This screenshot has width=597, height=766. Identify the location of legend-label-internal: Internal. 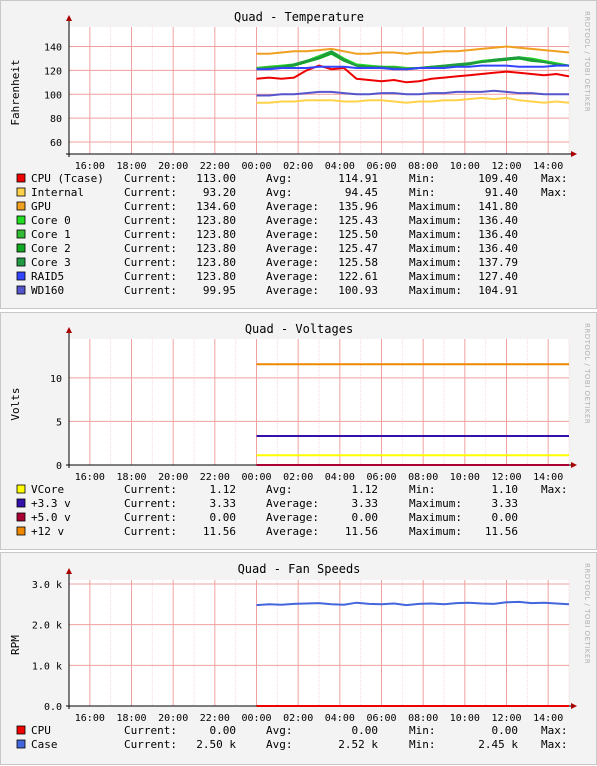
(57, 192).